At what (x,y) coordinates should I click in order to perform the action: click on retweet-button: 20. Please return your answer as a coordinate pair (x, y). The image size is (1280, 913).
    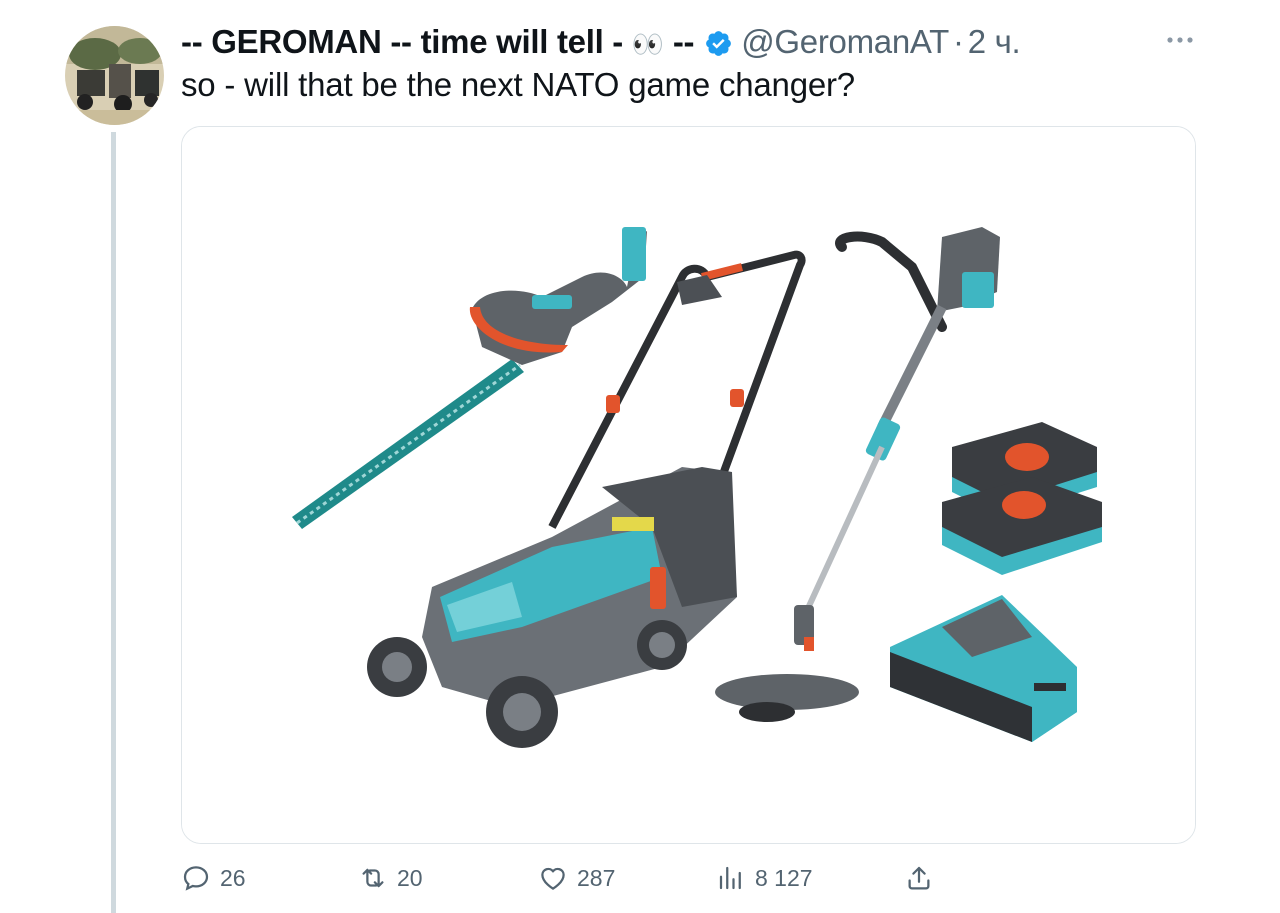
    Looking at the image, I should click on (390, 878).